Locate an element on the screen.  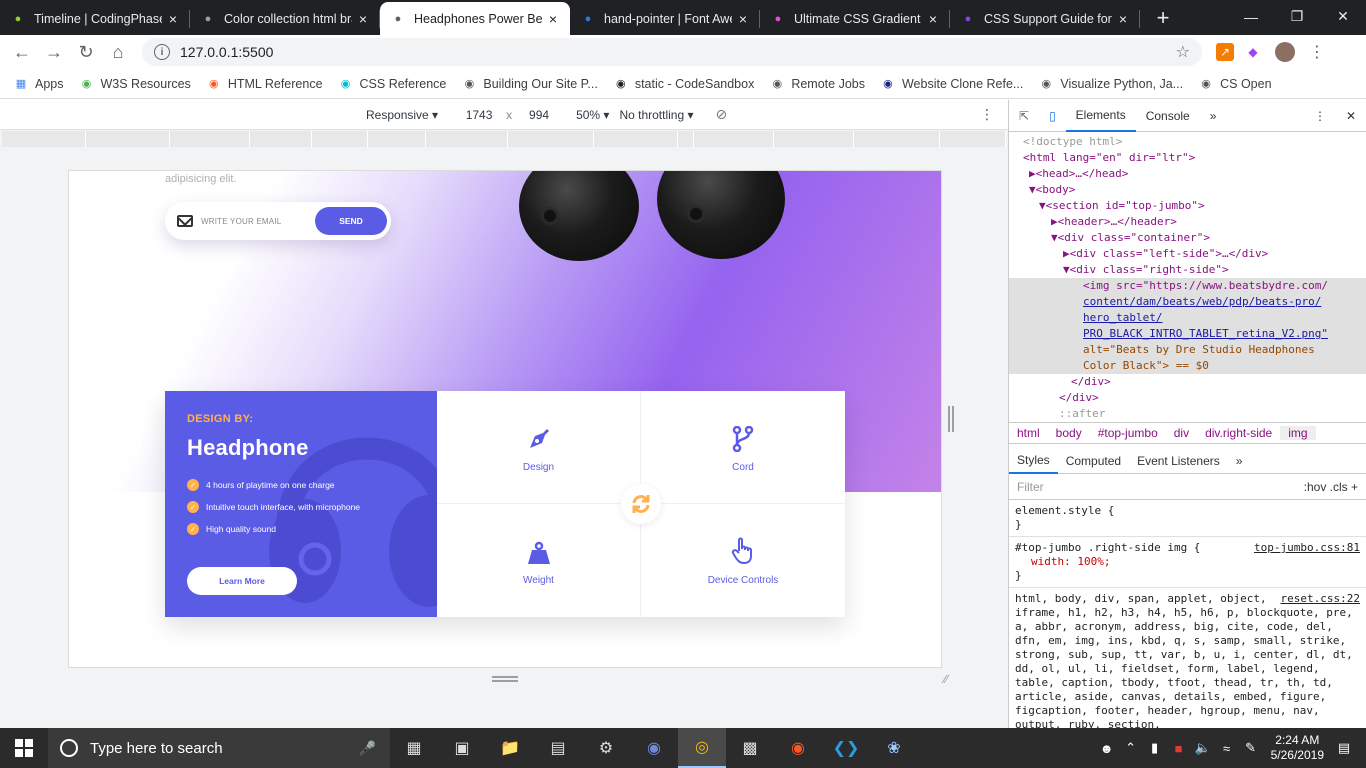
steam-icon: ⚙ is located at coordinates (606, 748).